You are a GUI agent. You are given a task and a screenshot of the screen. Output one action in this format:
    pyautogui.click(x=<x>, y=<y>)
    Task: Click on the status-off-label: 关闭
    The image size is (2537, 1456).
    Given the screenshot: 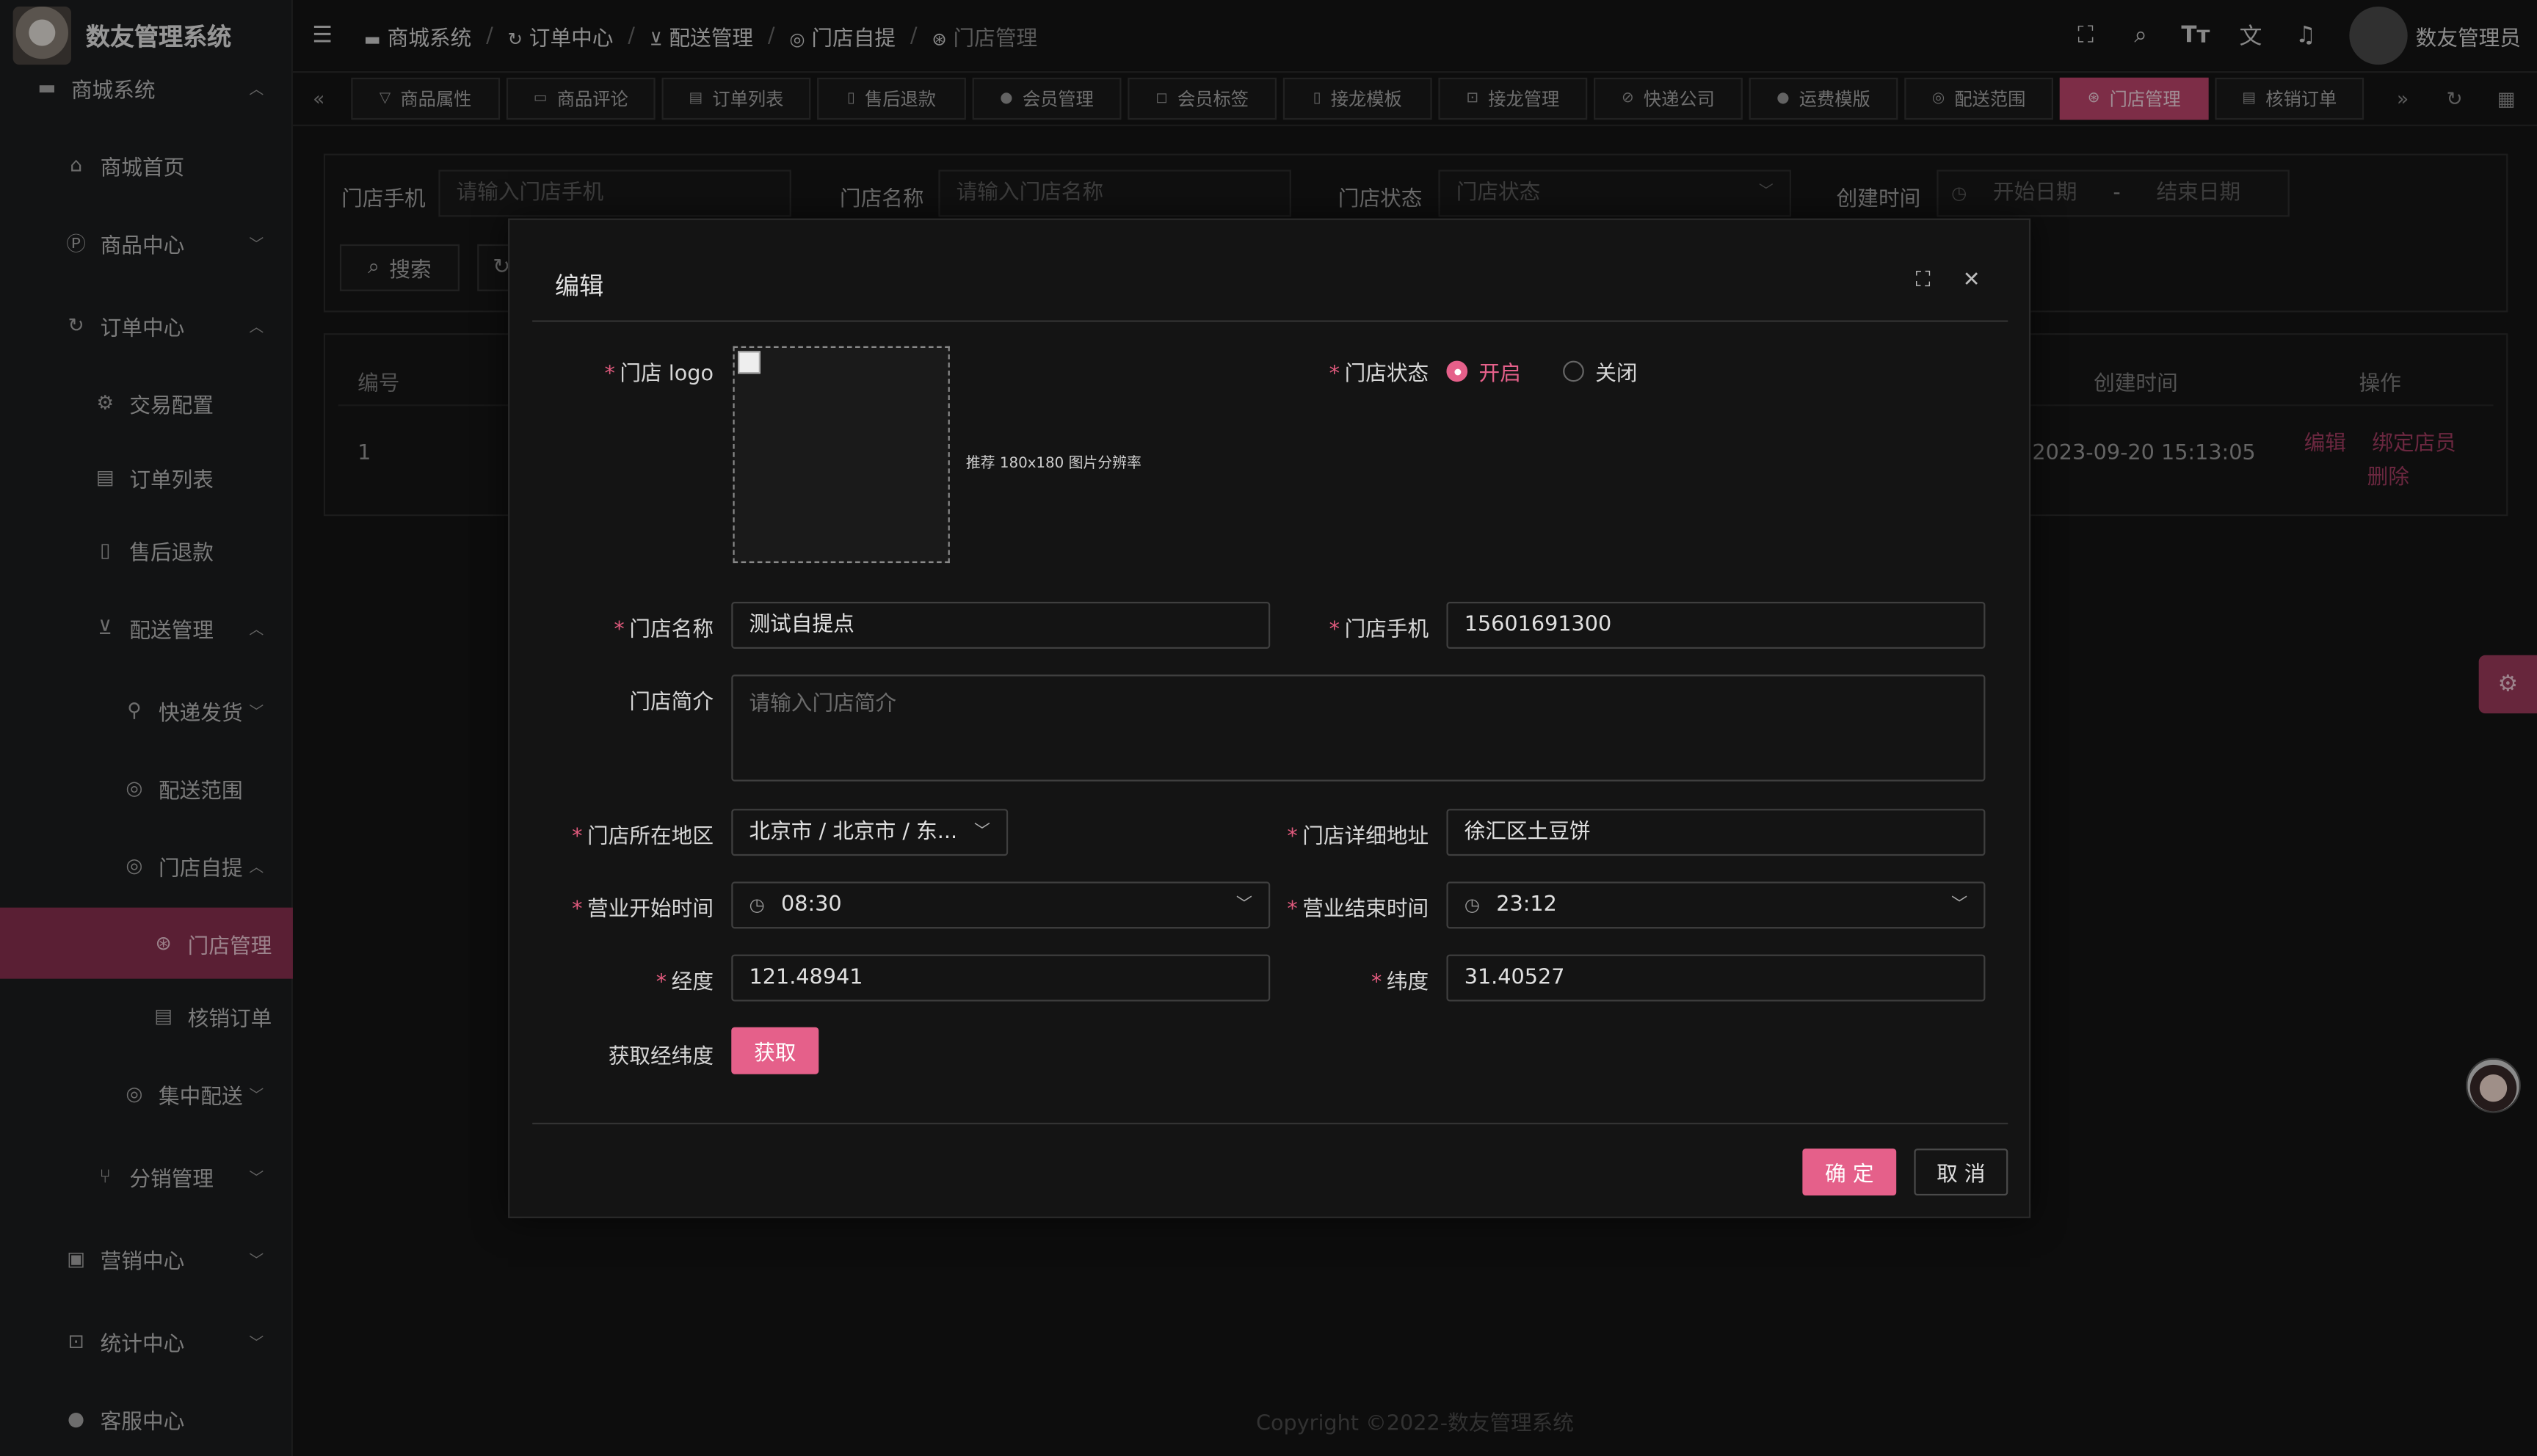 What is the action you would take?
    pyautogui.click(x=1616, y=374)
    